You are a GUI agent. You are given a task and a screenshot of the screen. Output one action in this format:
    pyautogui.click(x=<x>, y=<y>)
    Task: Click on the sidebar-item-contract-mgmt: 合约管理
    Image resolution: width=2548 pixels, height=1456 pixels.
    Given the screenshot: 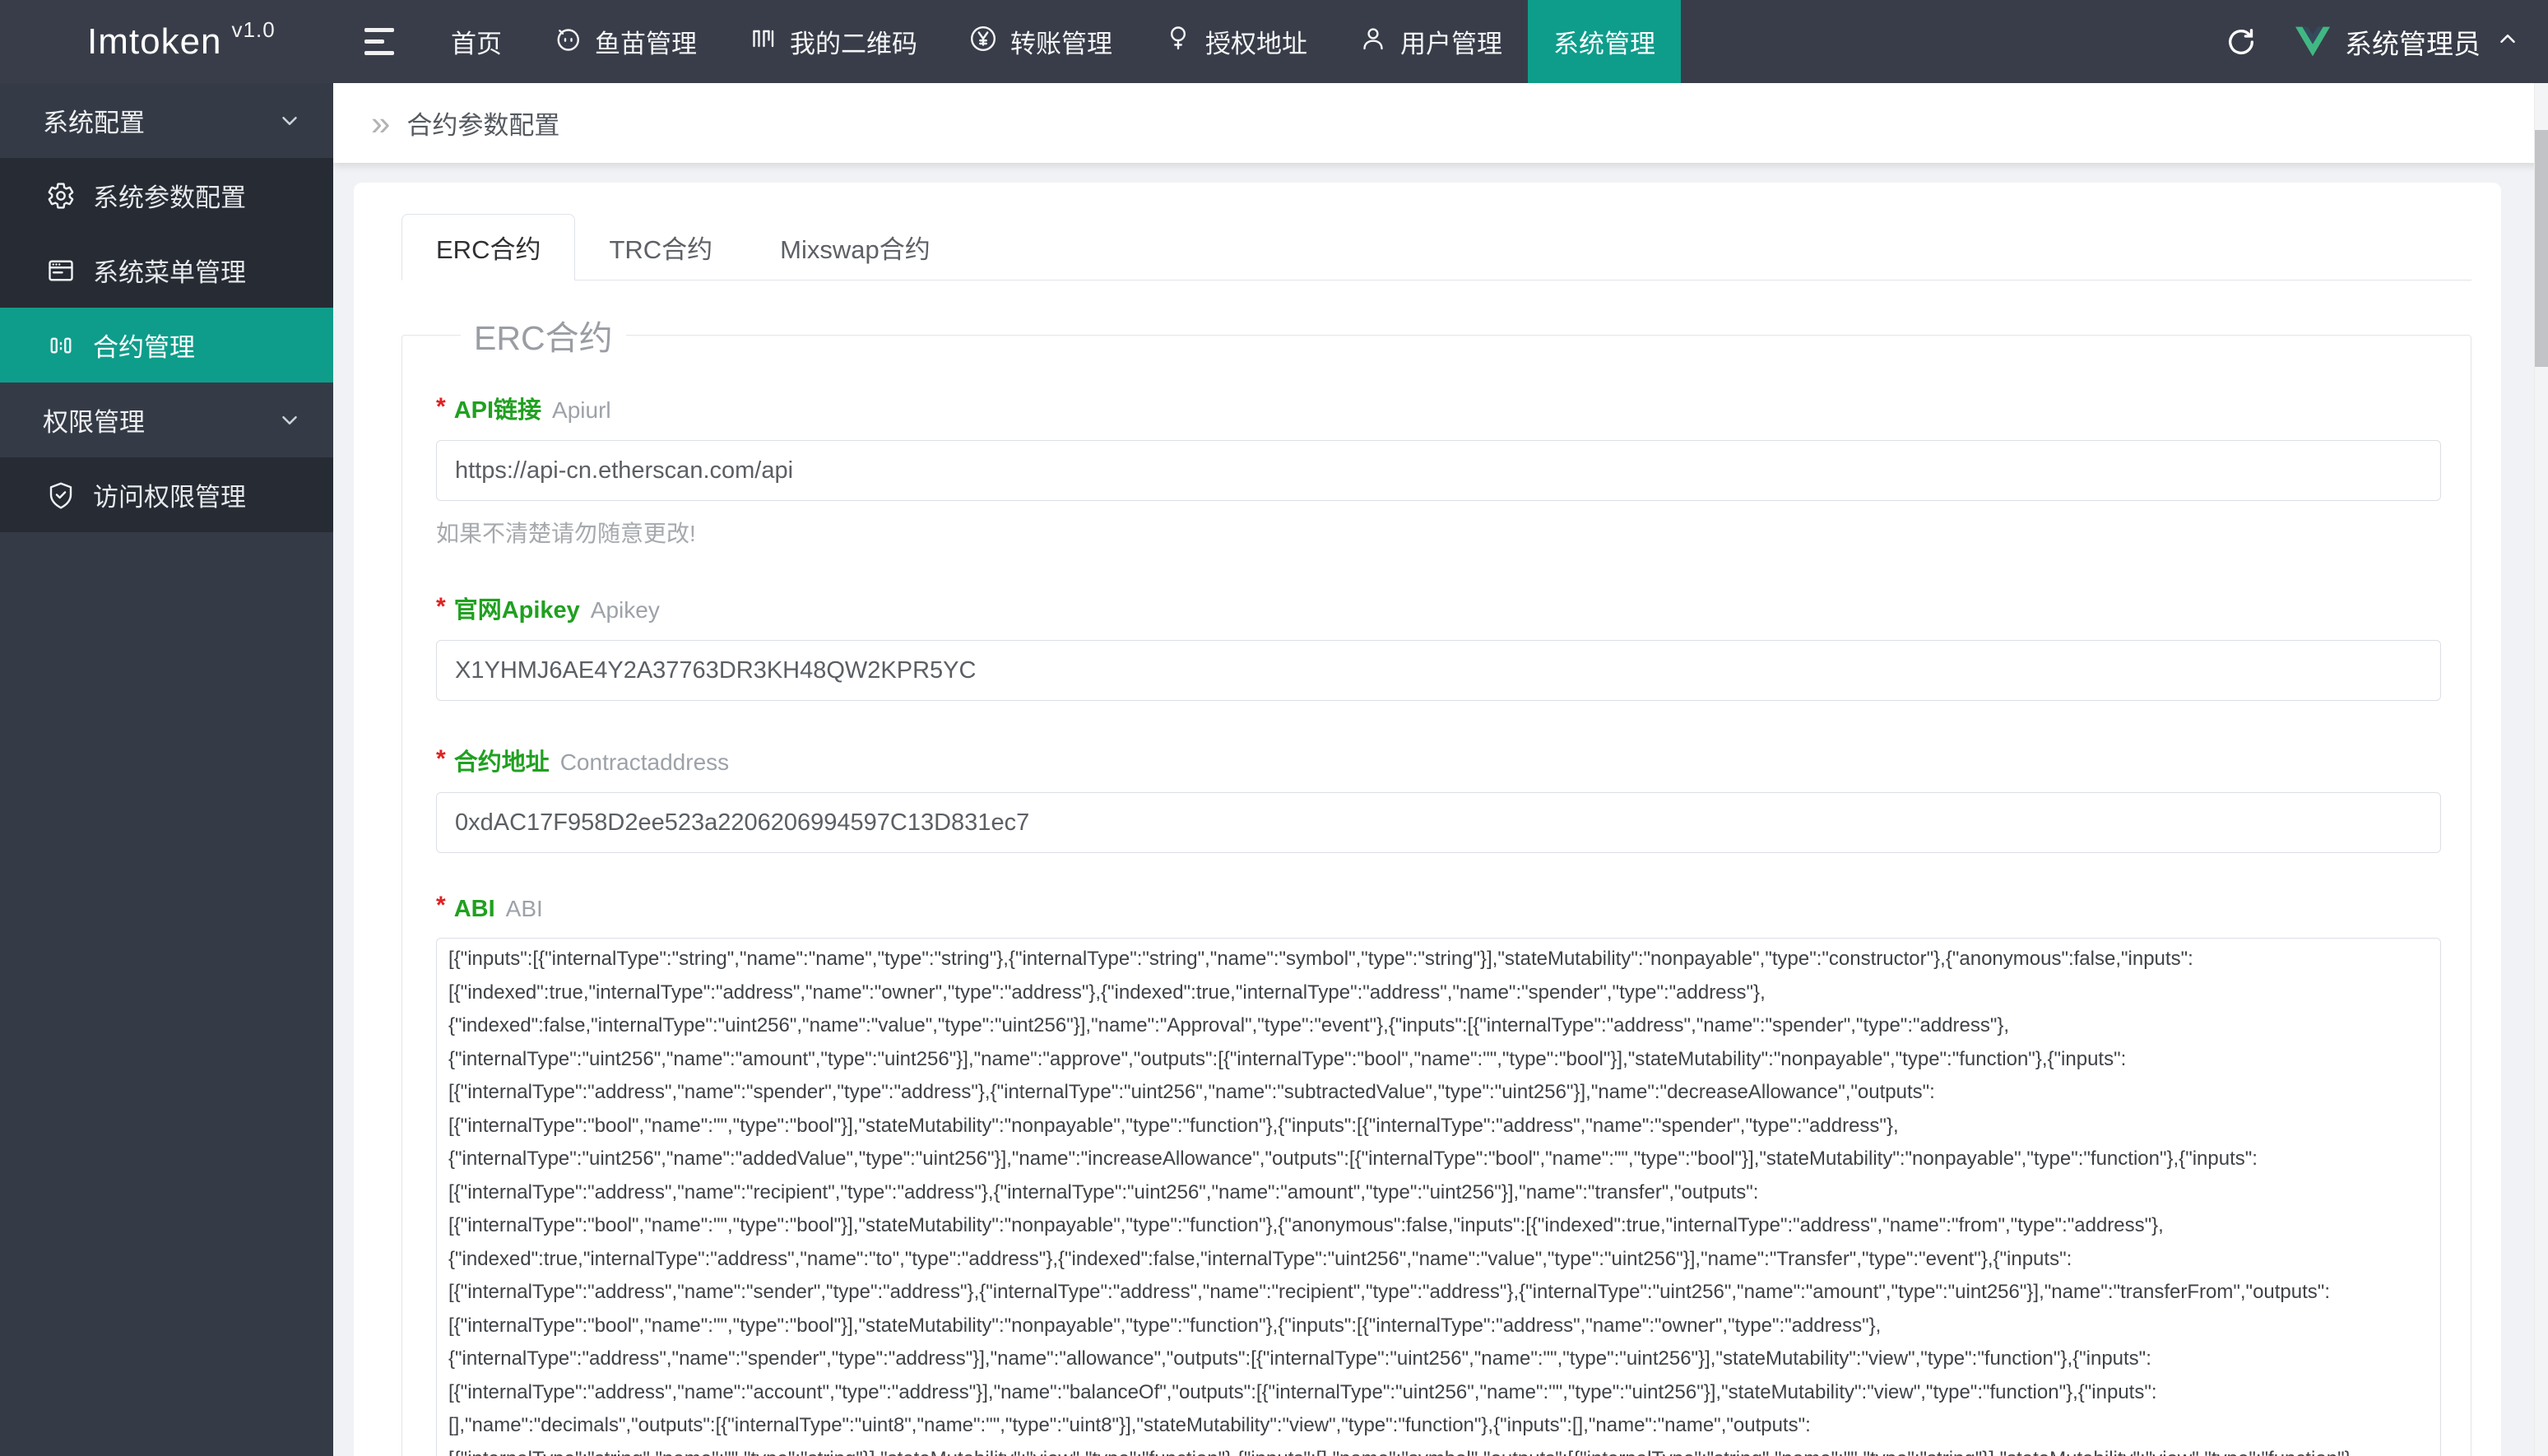 What is the action you would take?
    pyautogui.click(x=166, y=345)
    